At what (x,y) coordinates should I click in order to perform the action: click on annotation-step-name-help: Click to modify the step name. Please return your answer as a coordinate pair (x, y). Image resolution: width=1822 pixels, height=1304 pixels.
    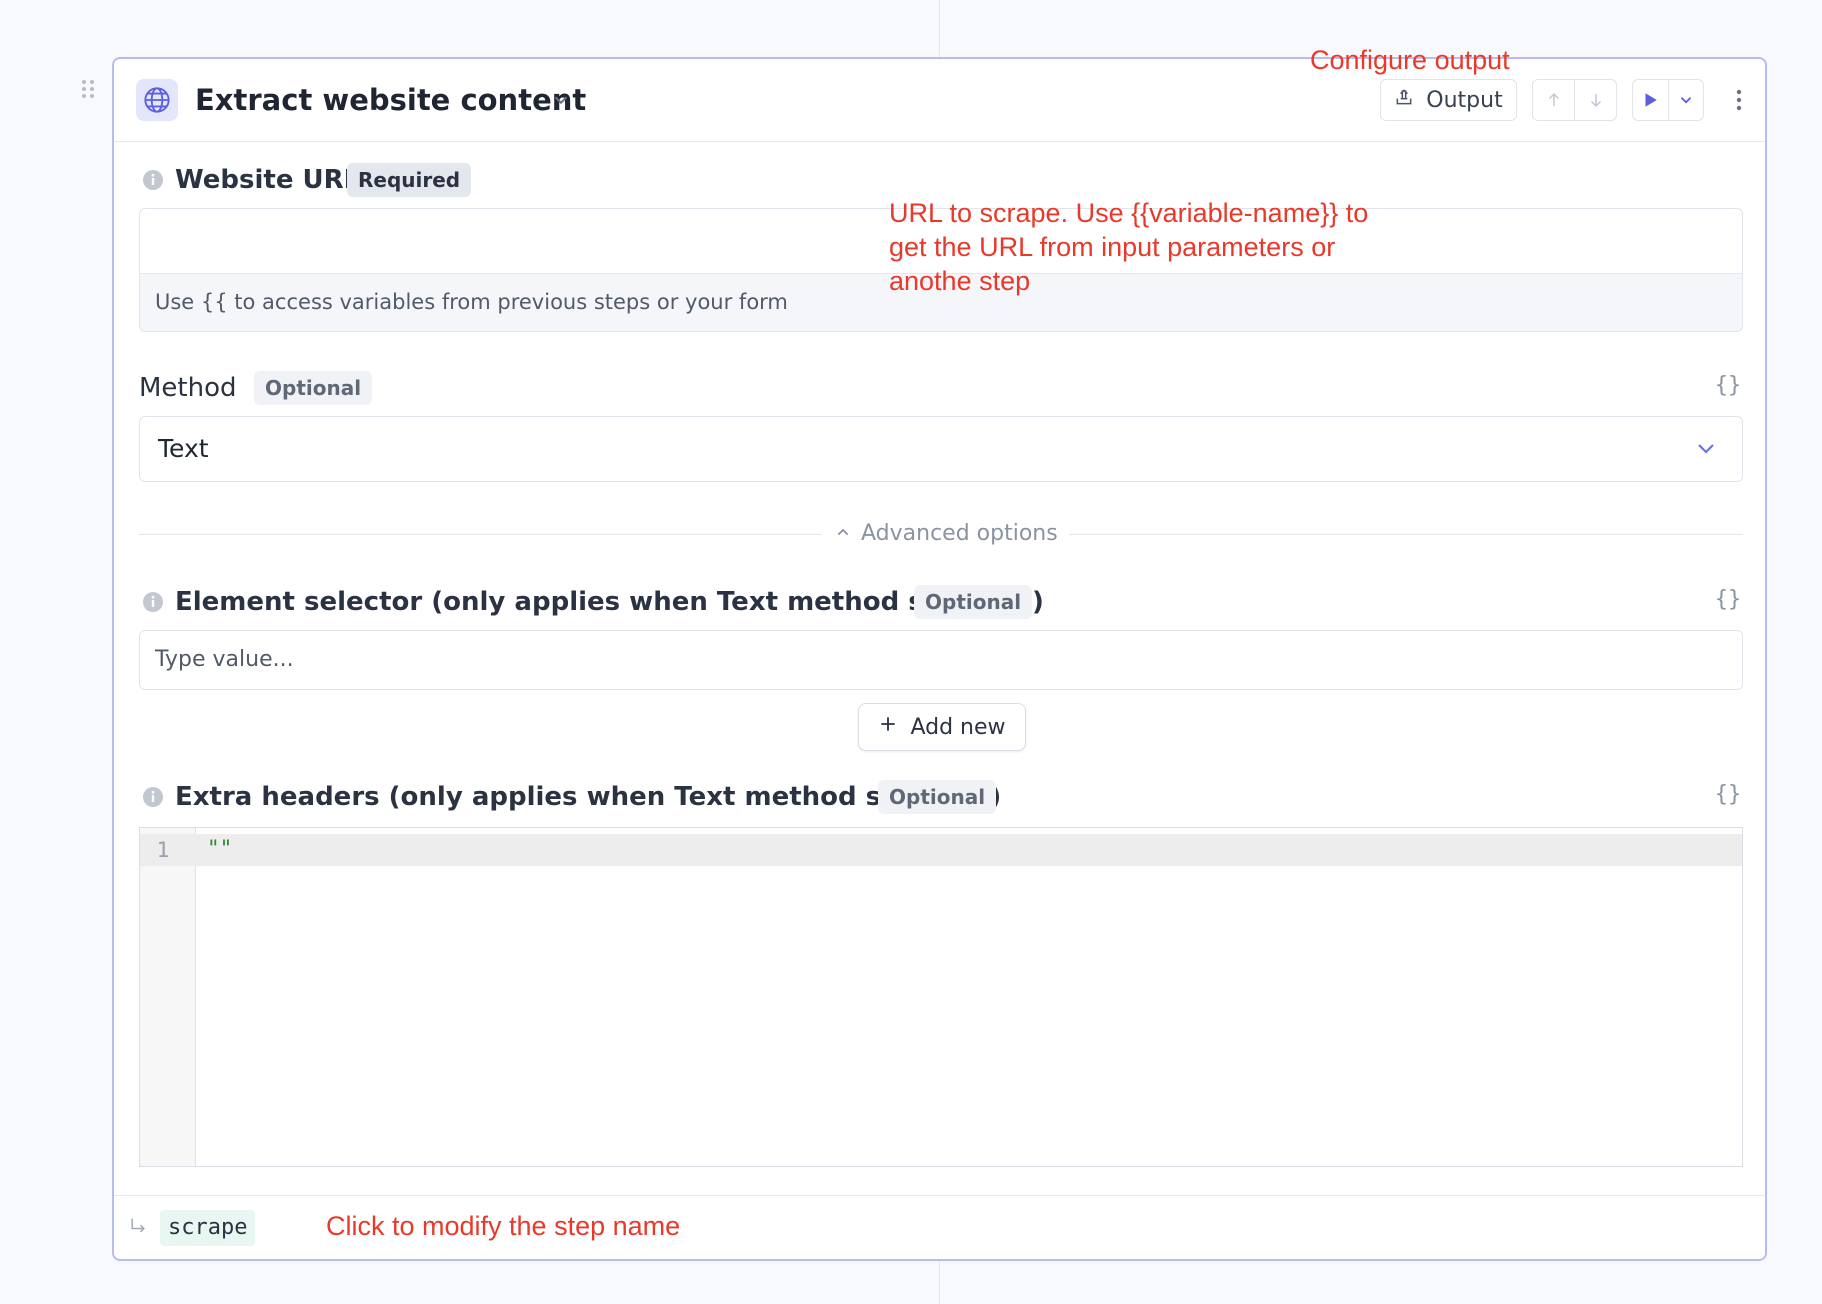
    Looking at the image, I should click on (503, 1226).